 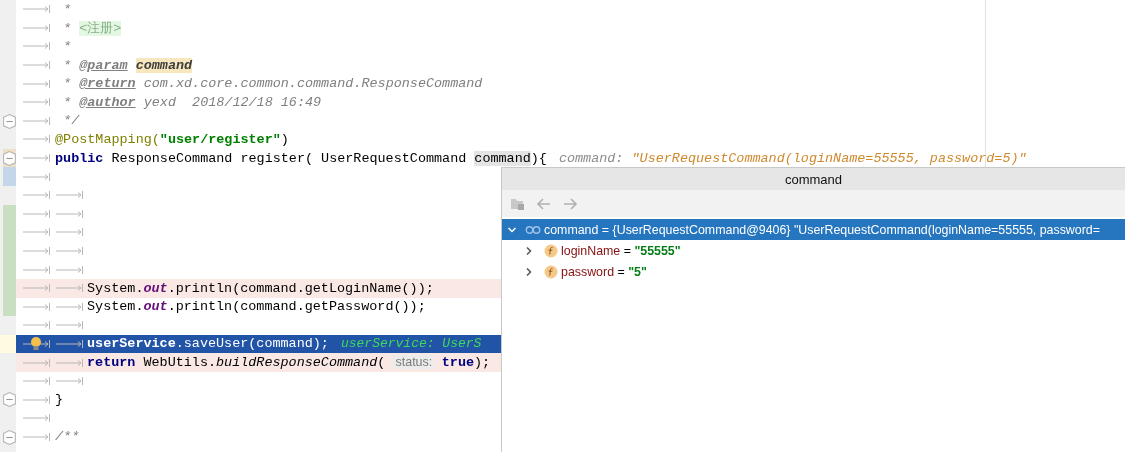 What do you see at coordinates (92, 28) in the screenshot?
I see `code-line: * <注册>` at bounding box center [92, 28].